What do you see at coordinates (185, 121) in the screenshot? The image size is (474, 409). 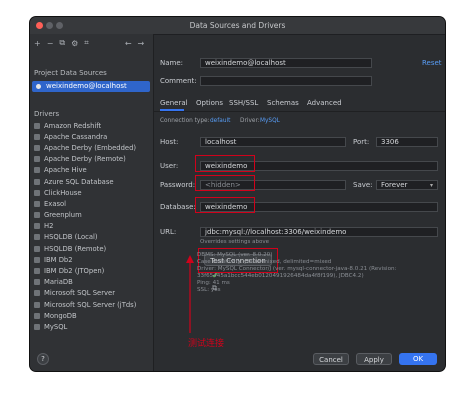 I see `connection-type-label: Connection type:` at bounding box center [185, 121].